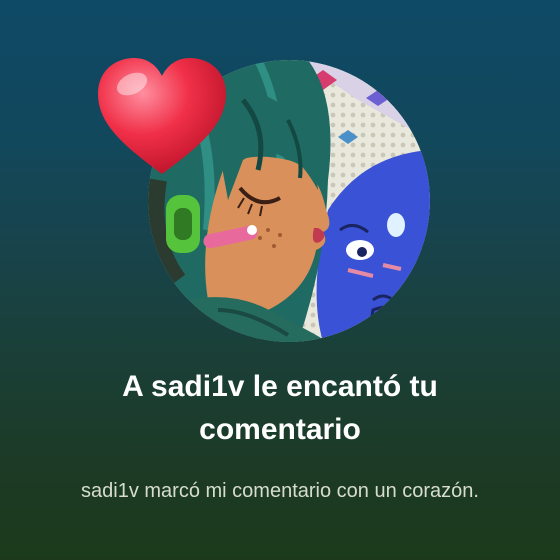 The height and width of the screenshot is (560, 560). What do you see at coordinates (162, 116) in the screenshot?
I see `heart-icon` at bounding box center [162, 116].